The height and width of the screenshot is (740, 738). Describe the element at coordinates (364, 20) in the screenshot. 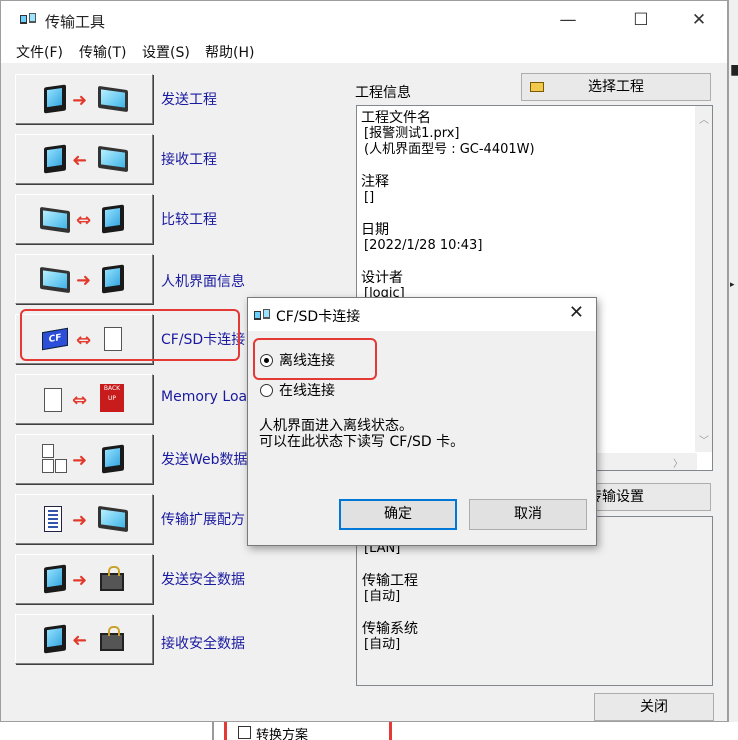

I see `title-bar: 传输工具 — ☐ ✕` at that location.